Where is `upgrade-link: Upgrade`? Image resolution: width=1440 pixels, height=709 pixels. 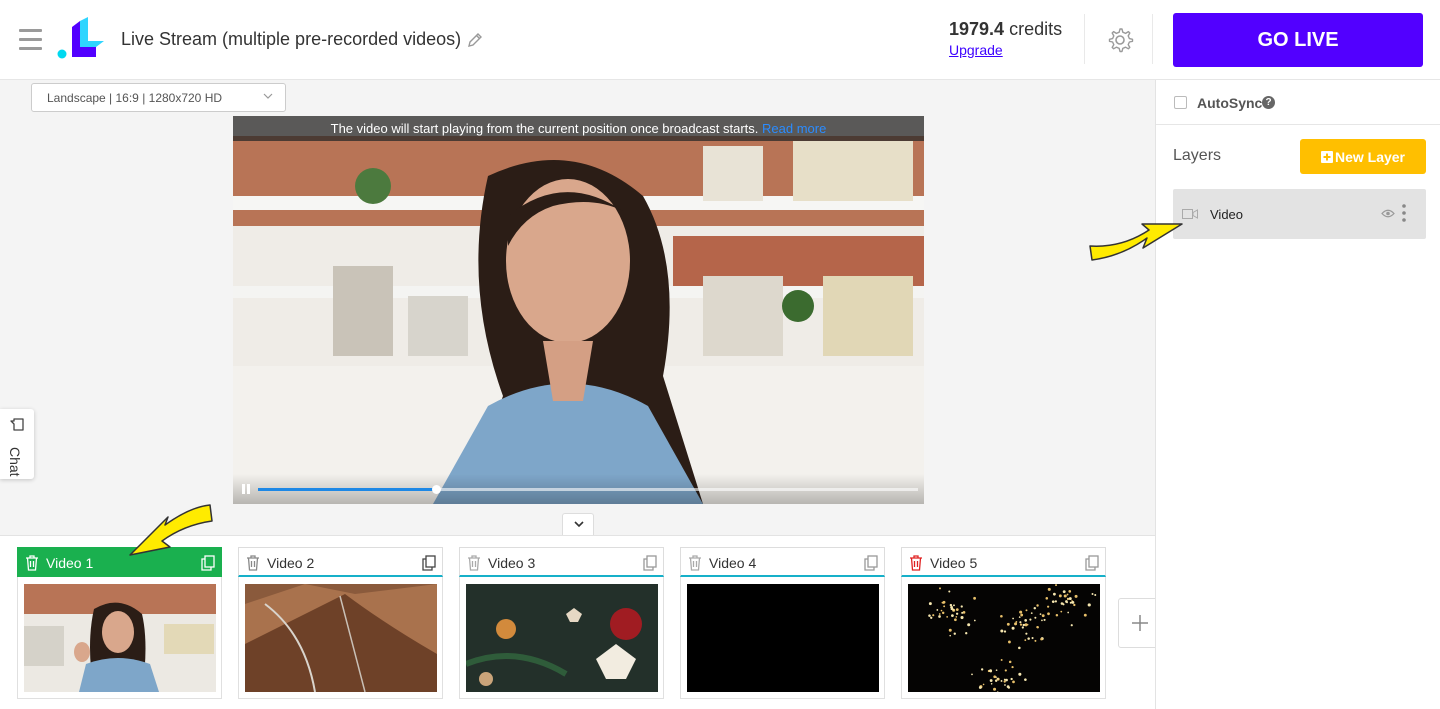
upgrade-link: Upgrade is located at coordinates (976, 50).